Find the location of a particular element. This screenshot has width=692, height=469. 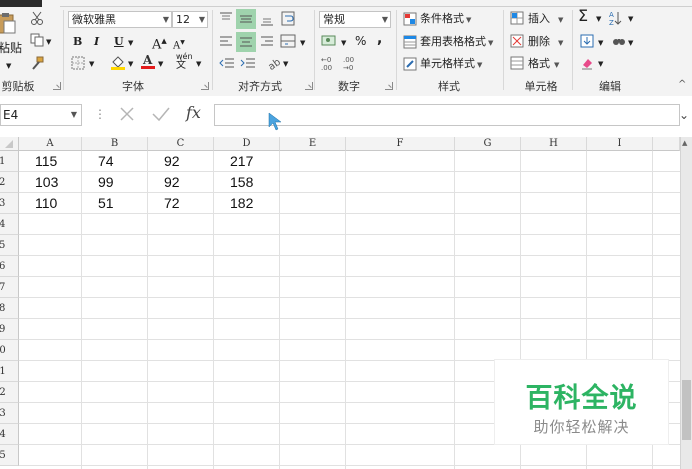

sort-filter-dropdown-arrow: ▼ is located at coordinates (630, 19).